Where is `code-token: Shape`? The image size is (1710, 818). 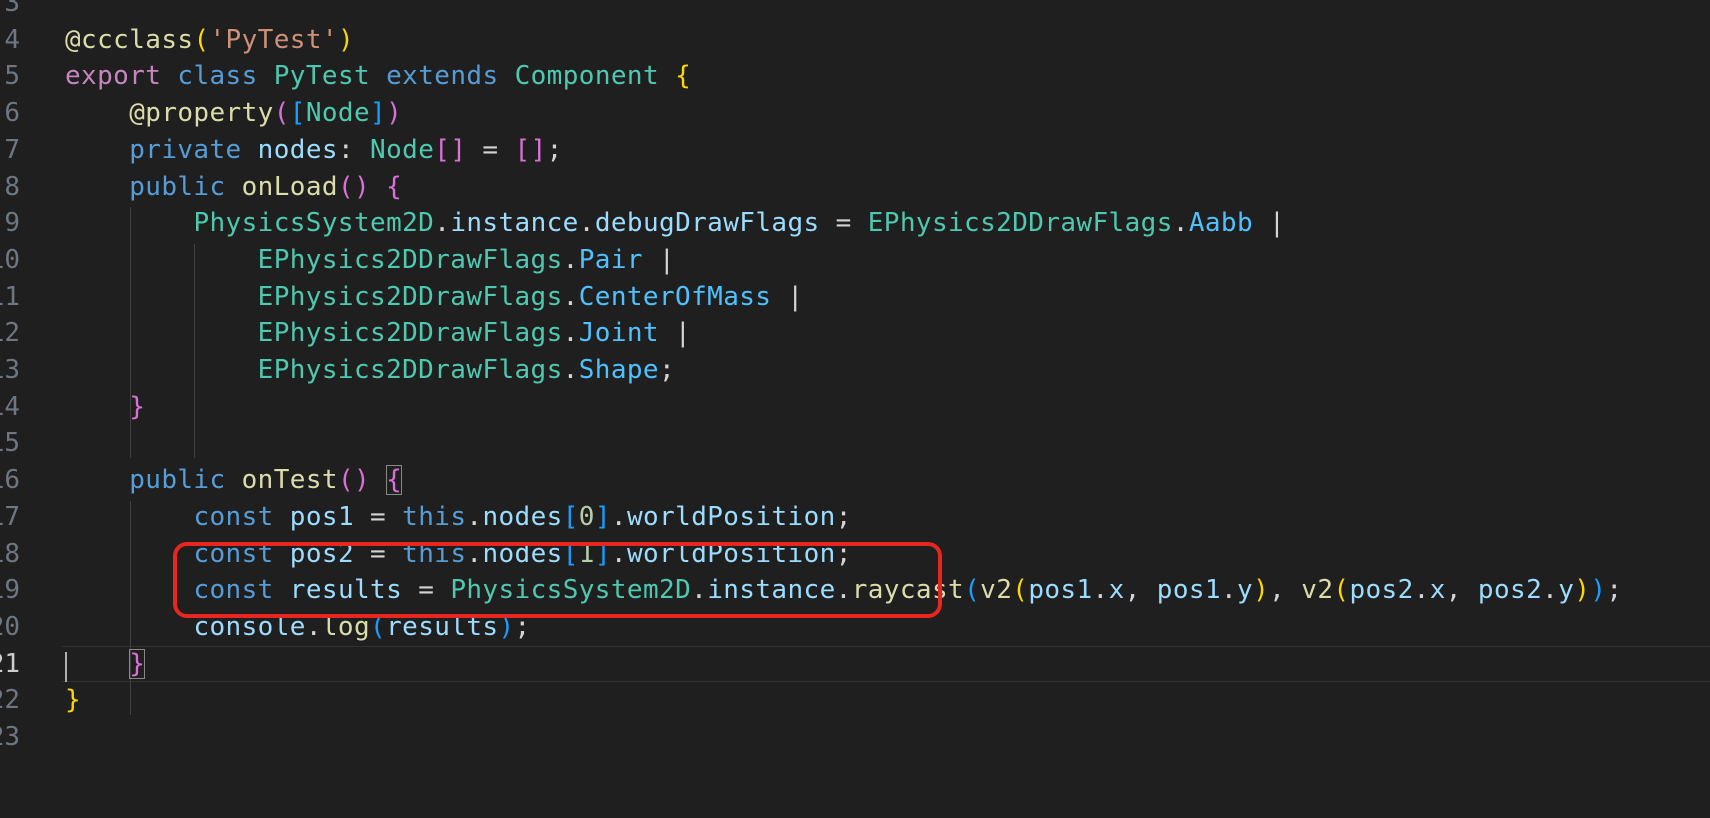
code-token: Shape is located at coordinates (618, 370).